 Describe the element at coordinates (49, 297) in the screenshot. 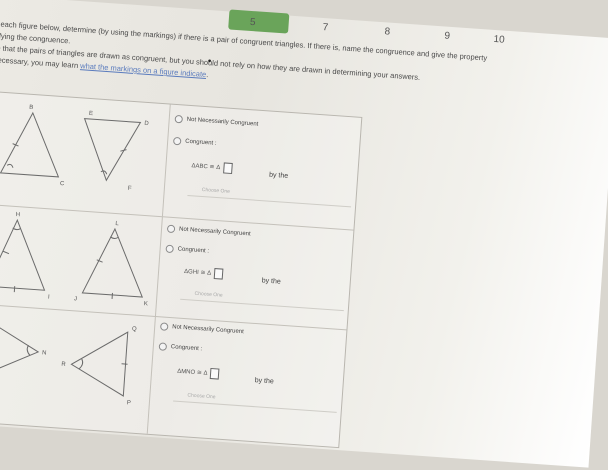

I see `vertex-label: I` at that location.